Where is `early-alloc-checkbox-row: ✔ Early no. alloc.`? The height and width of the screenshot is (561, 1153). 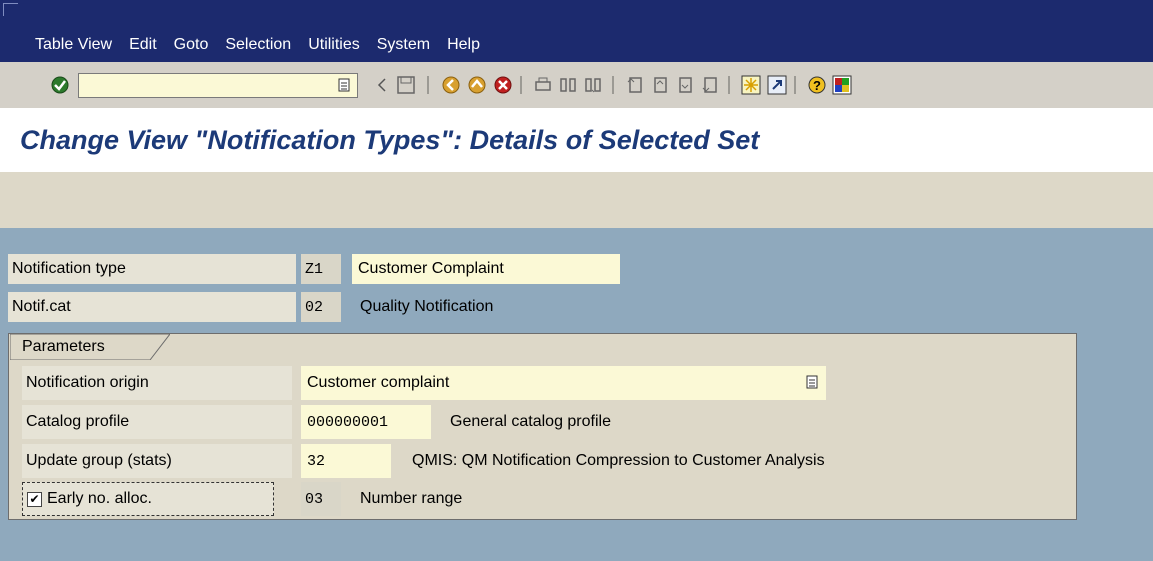 early-alloc-checkbox-row: ✔ Early no. alloc. is located at coordinates (148, 499).